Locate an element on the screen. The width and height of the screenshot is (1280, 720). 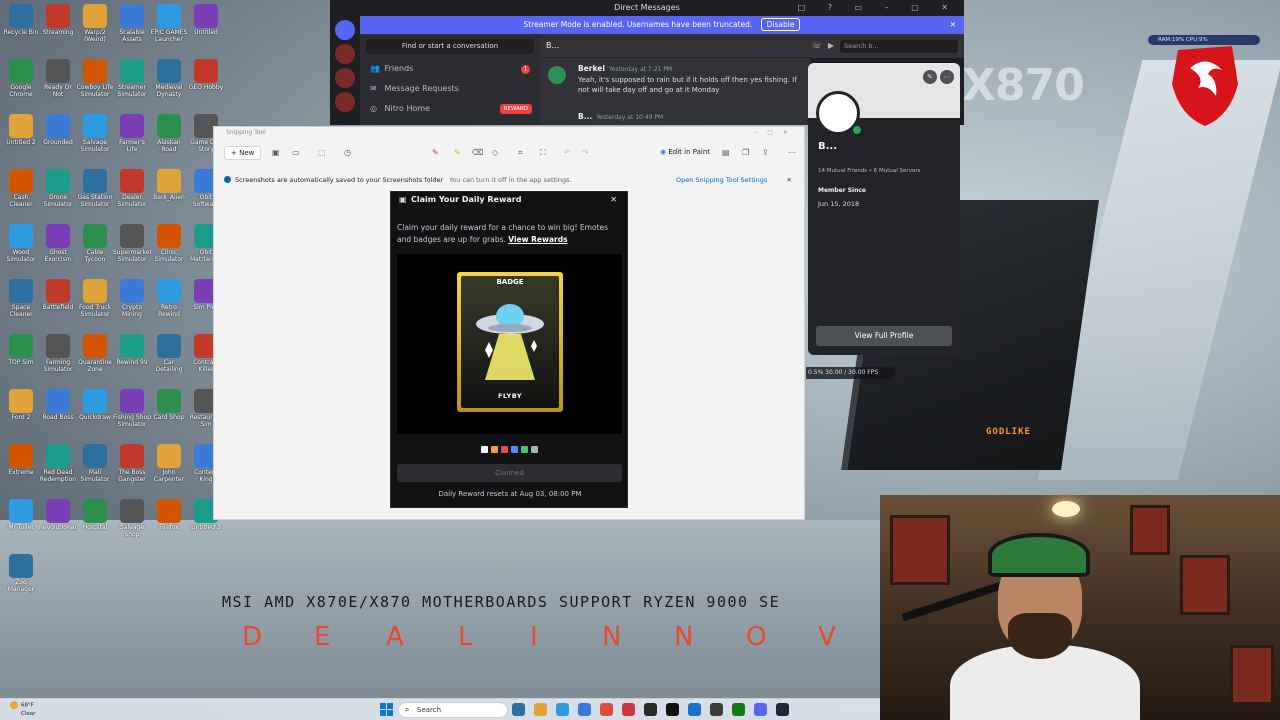
shapes-icon: ◇ is located at coordinates (495, 152).